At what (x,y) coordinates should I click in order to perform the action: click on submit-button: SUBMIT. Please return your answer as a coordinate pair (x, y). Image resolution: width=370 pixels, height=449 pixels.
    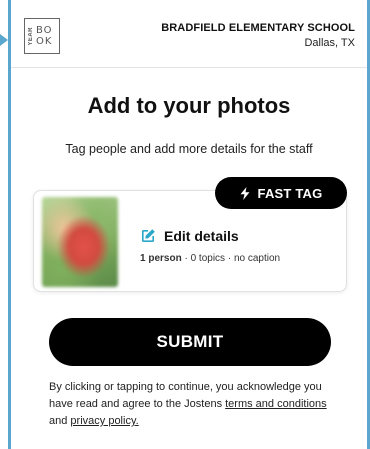
    Looking at the image, I should click on (190, 342).